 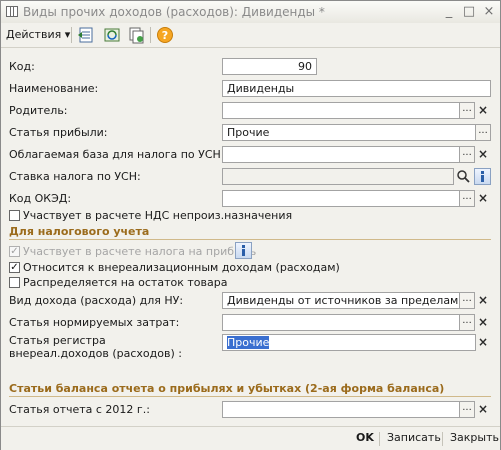 What do you see at coordinates (483, 154) in the screenshot?
I see `usn-base-clear-button: ×` at bounding box center [483, 154].